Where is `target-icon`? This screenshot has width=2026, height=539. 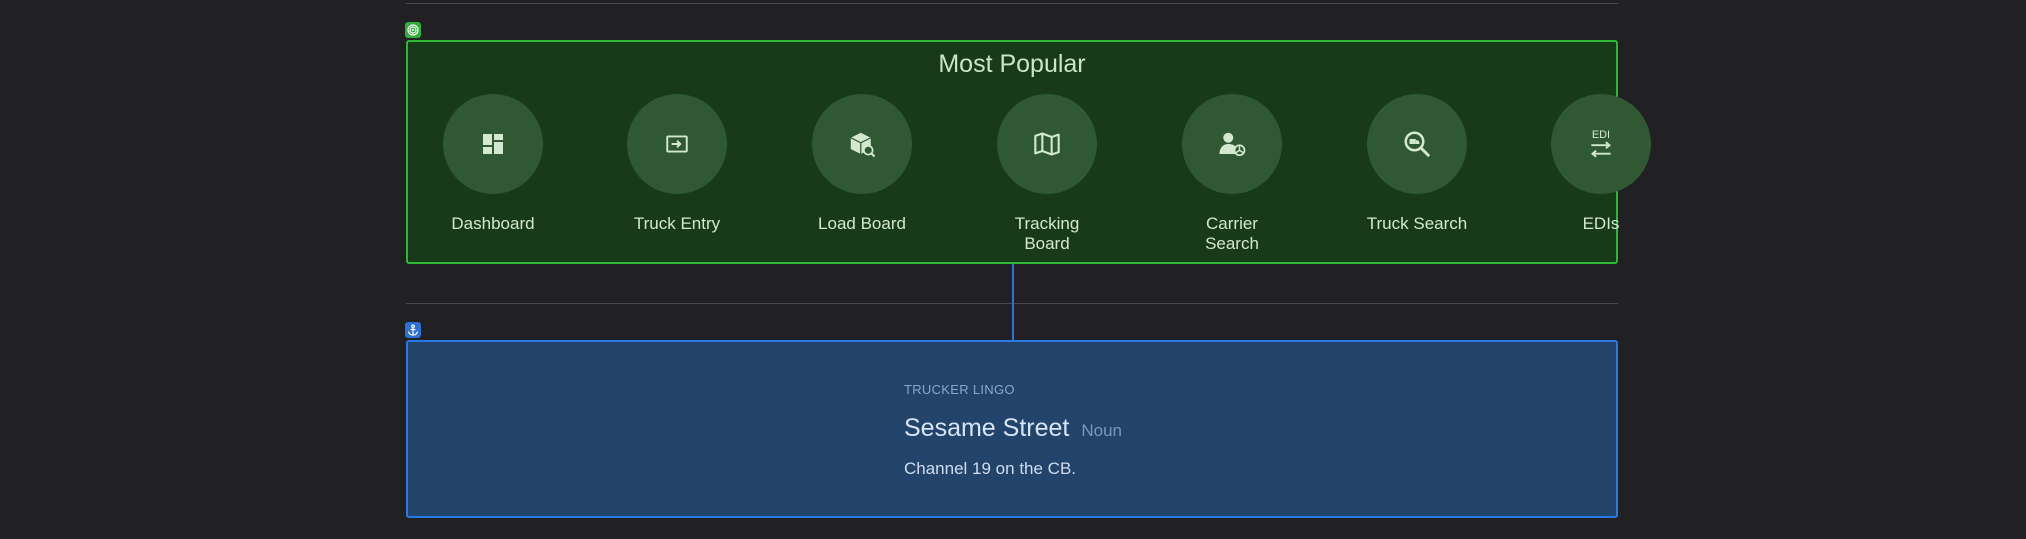
target-icon is located at coordinates (413, 30).